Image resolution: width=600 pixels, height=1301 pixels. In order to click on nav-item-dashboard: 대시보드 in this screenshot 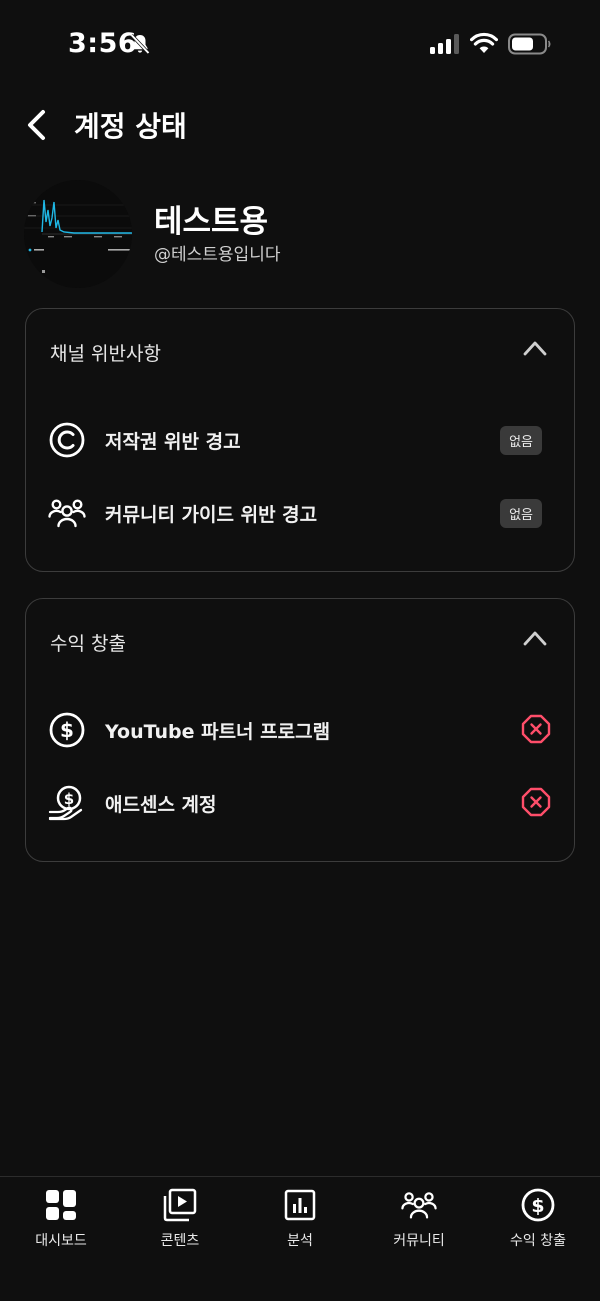, I will do `click(61, 1219)`.